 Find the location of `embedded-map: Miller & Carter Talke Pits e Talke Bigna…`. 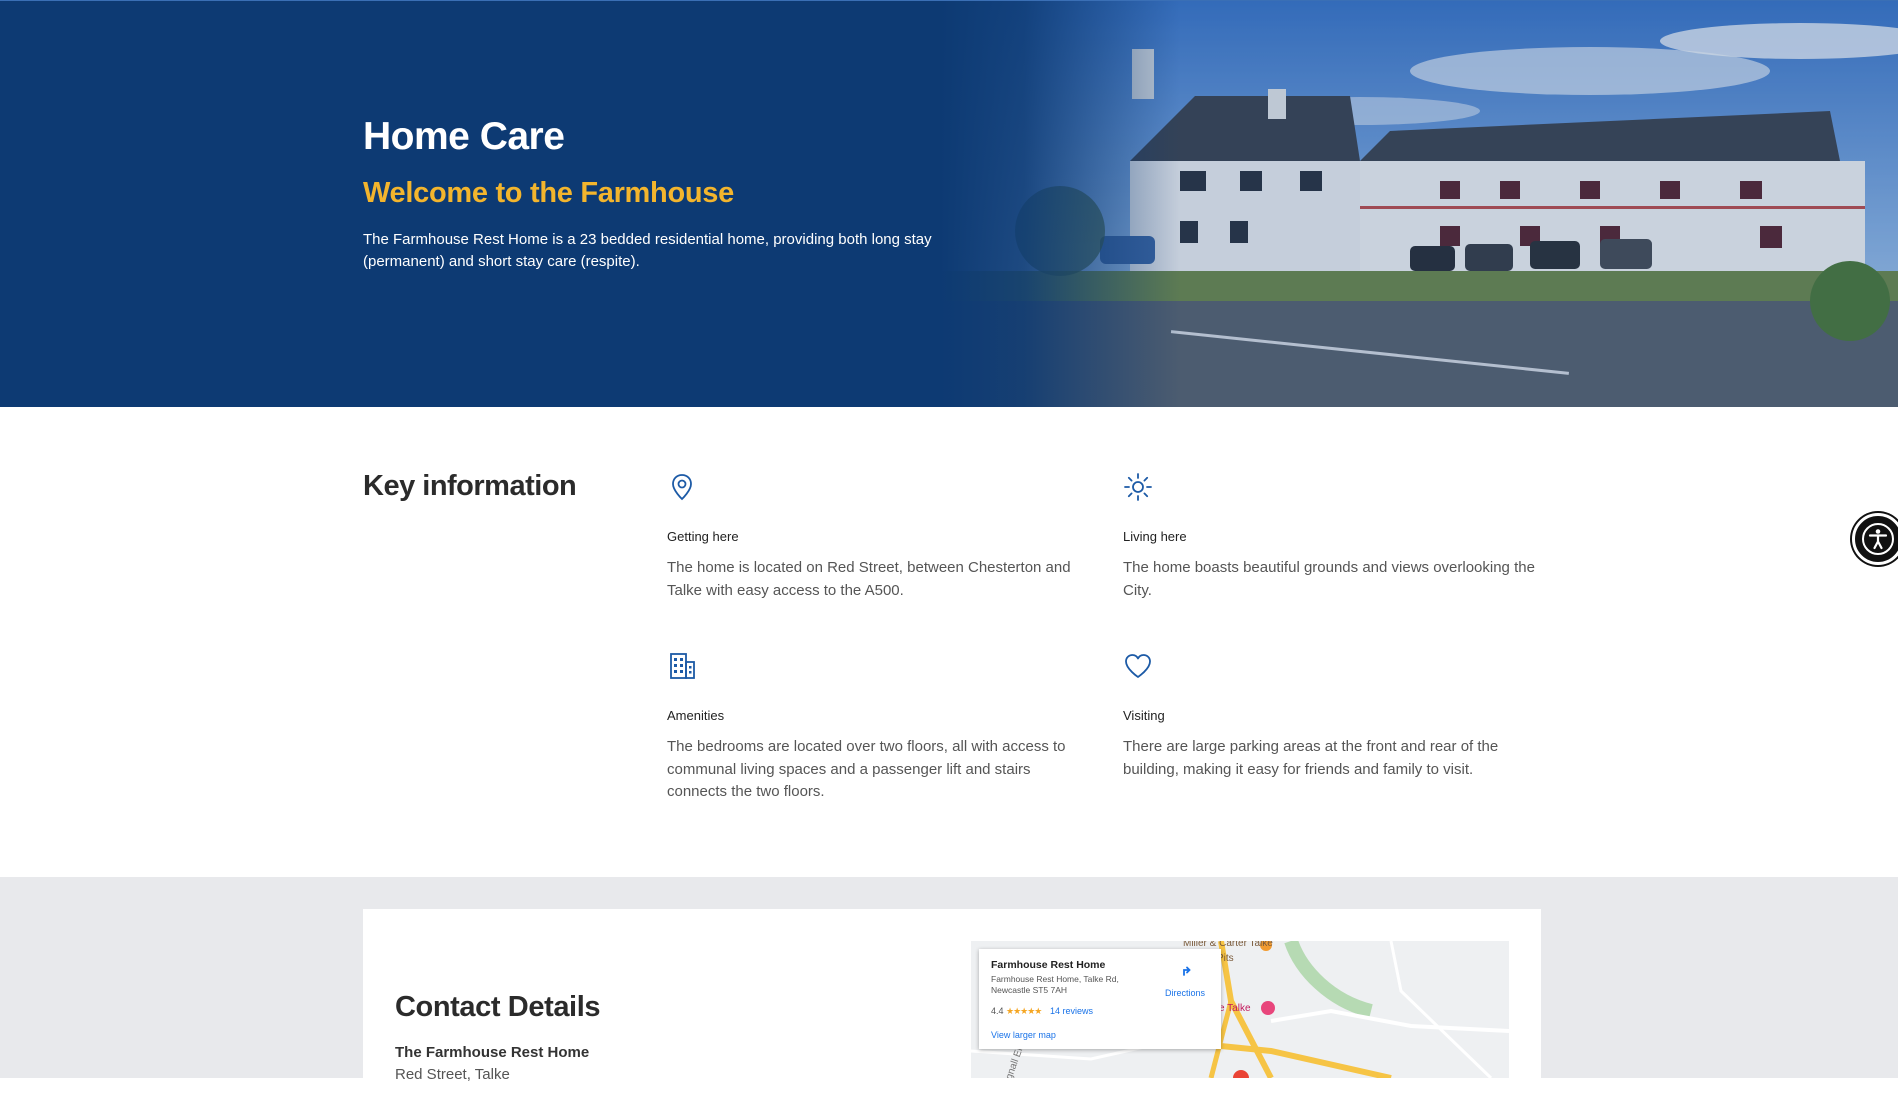

embedded-map: Miller & Carter Talke Pits e Talke Bigna… is located at coordinates (1240, 1009).